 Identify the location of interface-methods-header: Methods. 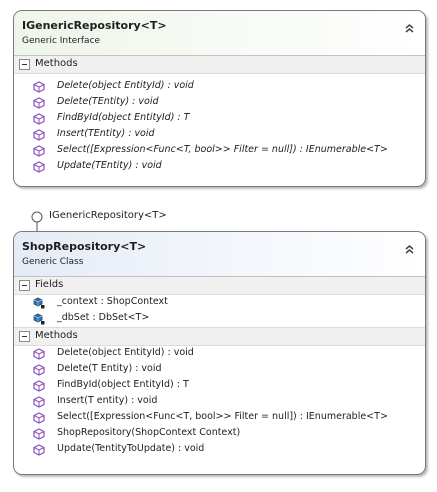
(219, 65).